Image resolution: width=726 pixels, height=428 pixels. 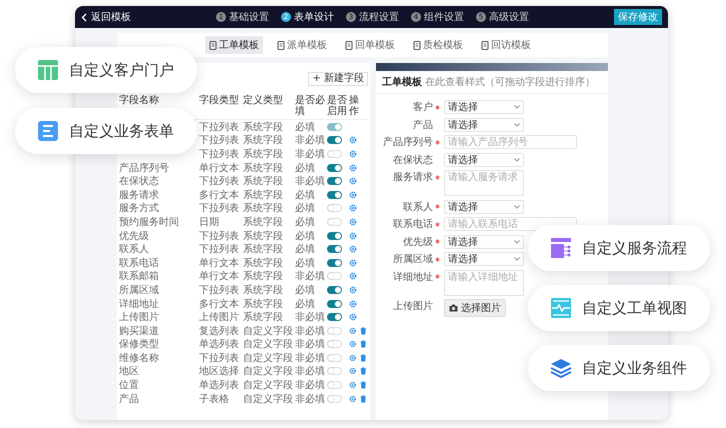 What do you see at coordinates (129, 371) in the screenshot?
I see `table-cell-text: 地区` at bounding box center [129, 371].